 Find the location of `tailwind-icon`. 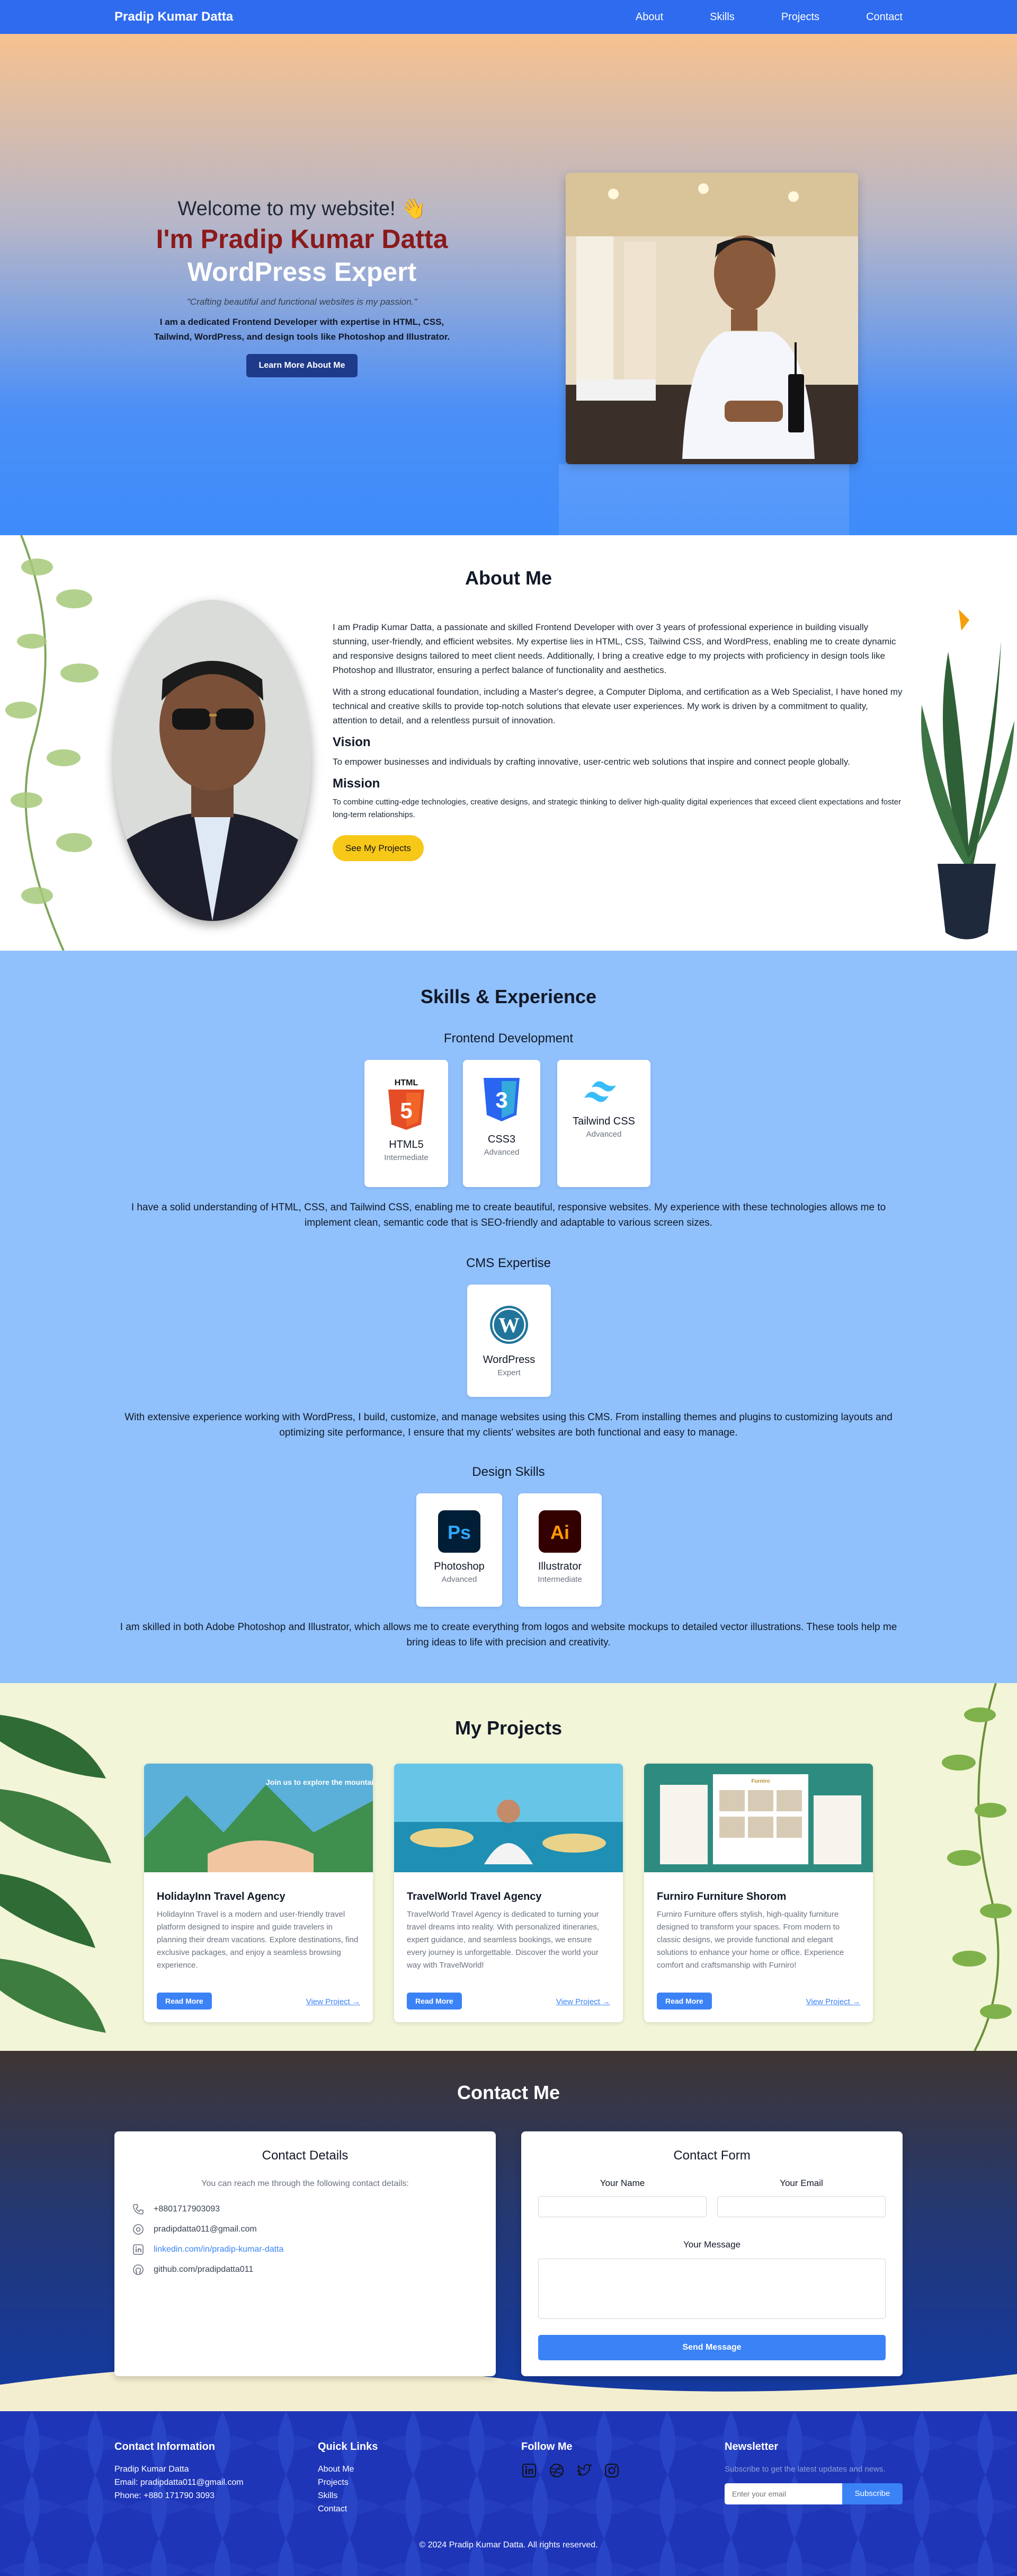

tailwind-icon is located at coordinates (600, 1091).